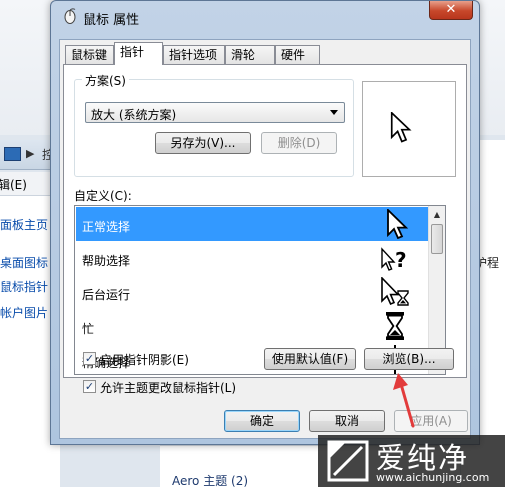  Describe the element at coordinates (106, 295) in the screenshot. I see `list-item-label: 后台运行` at that location.